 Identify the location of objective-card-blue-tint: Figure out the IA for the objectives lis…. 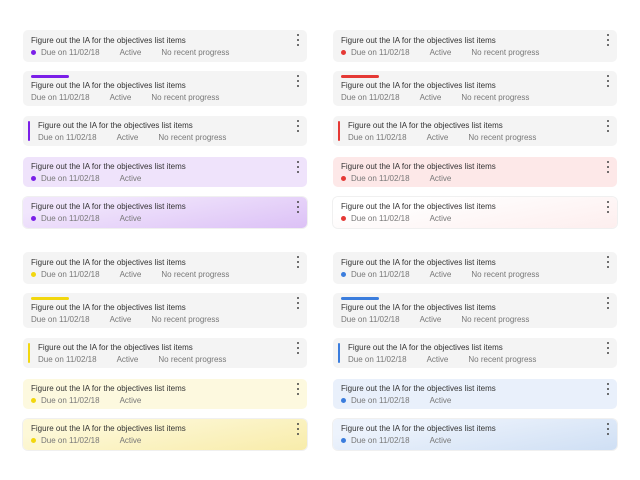
(475, 394).